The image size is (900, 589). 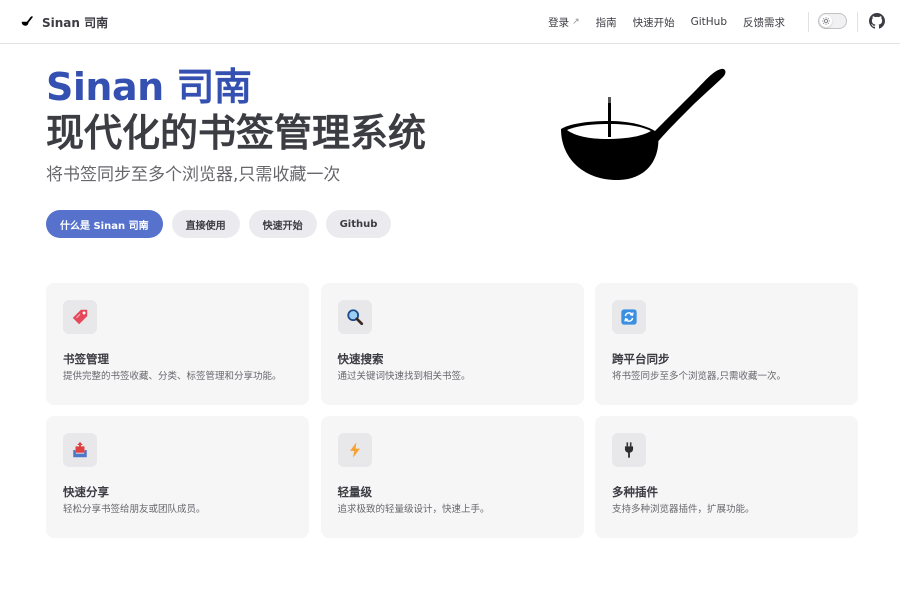 I want to click on external-link-icon: ↗, so click(x=576, y=22).